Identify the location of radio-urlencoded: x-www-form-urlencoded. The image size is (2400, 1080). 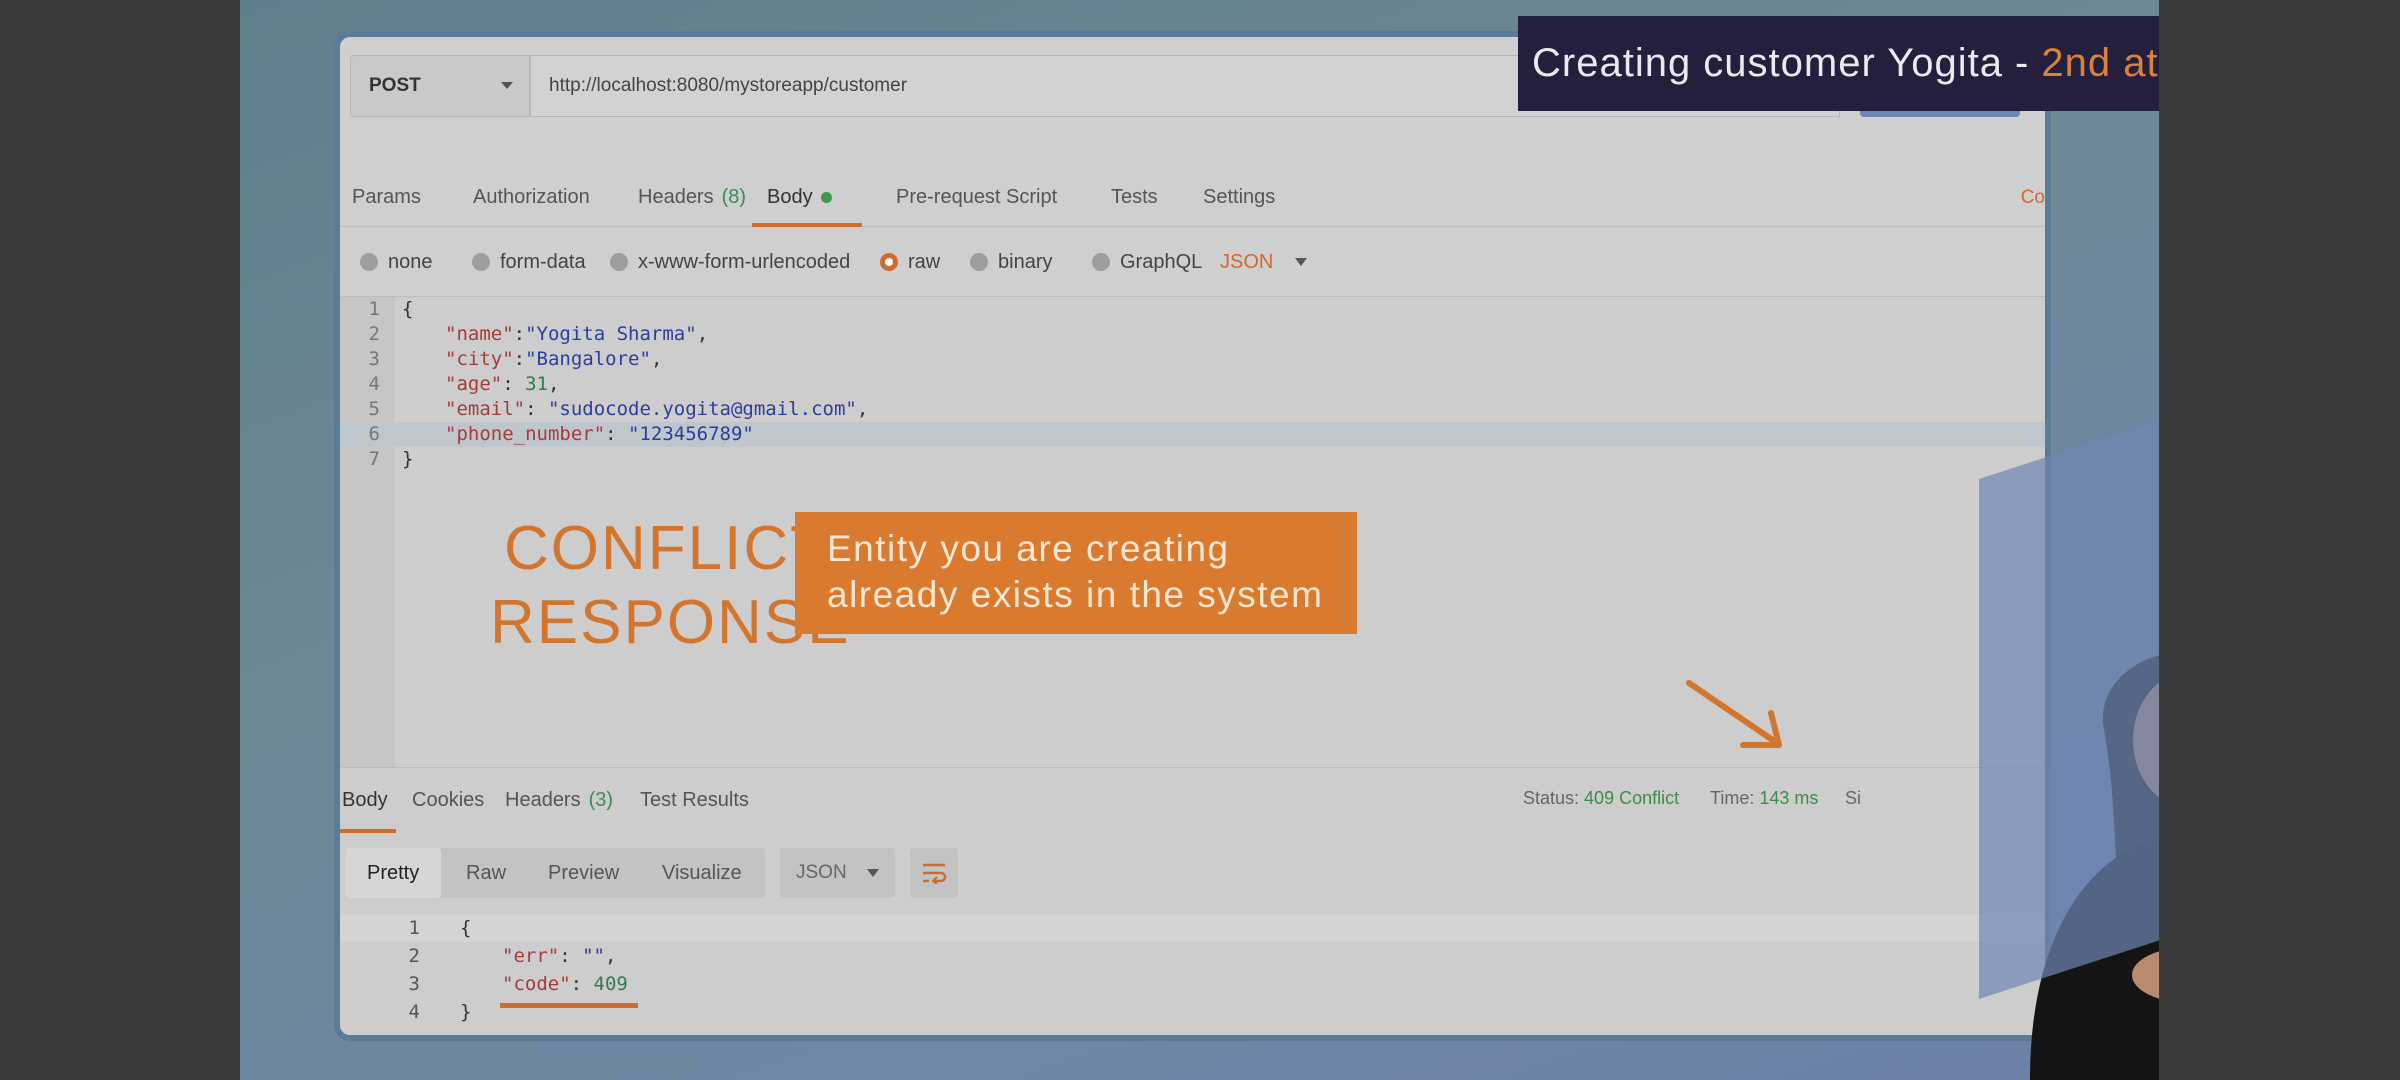
(730, 262).